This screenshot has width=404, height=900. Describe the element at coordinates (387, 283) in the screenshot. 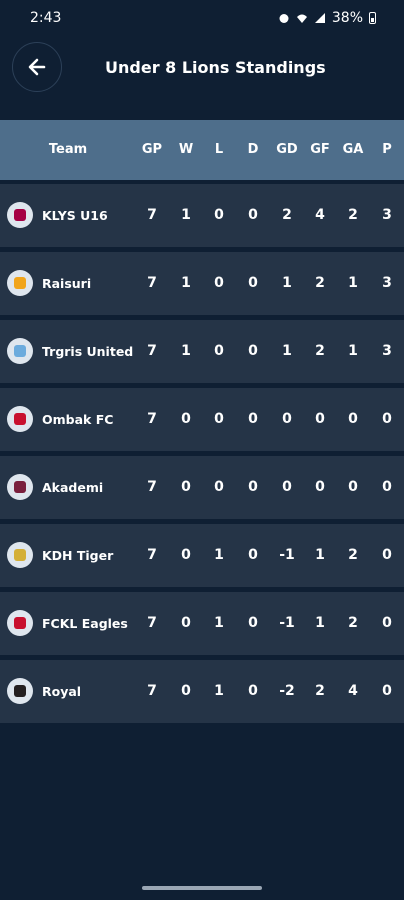

I see `stat-p: 3` at that location.